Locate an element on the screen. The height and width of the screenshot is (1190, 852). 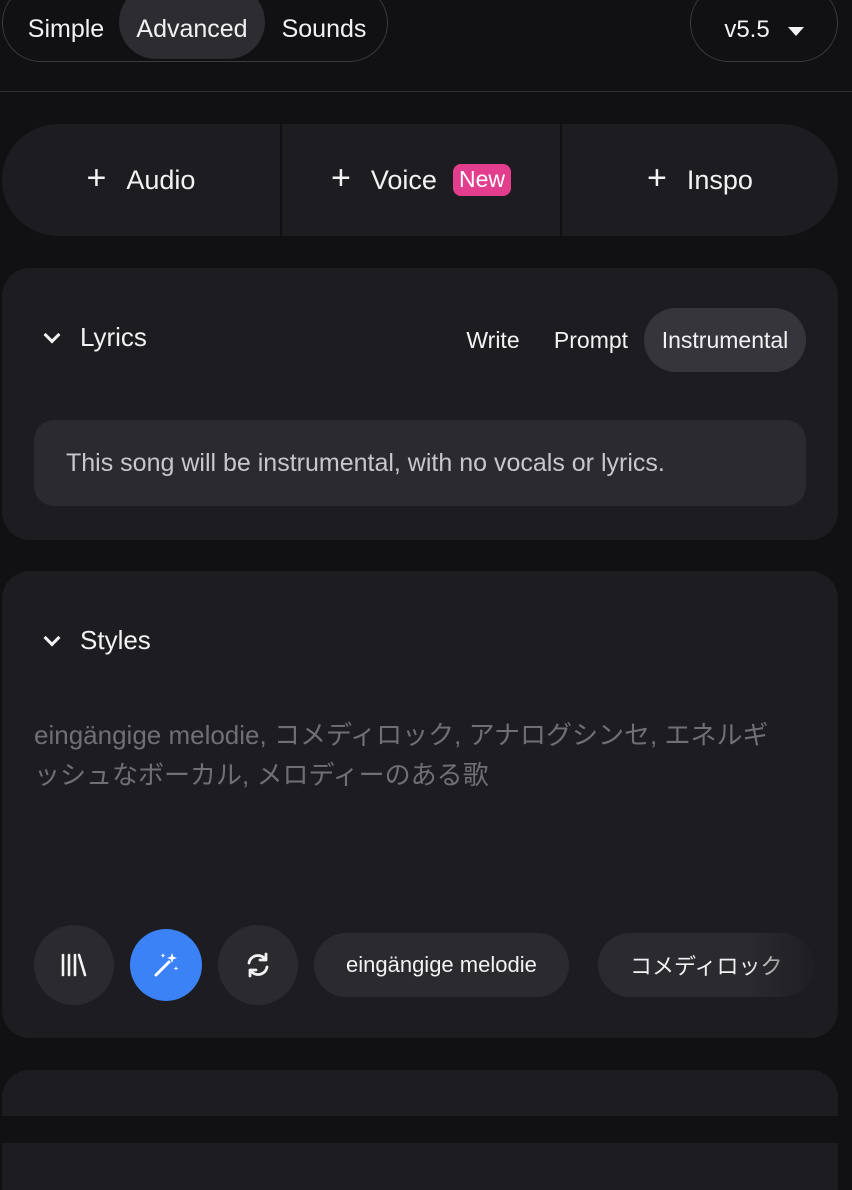
mode-sounds-button: Sounds is located at coordinates (324, 29).